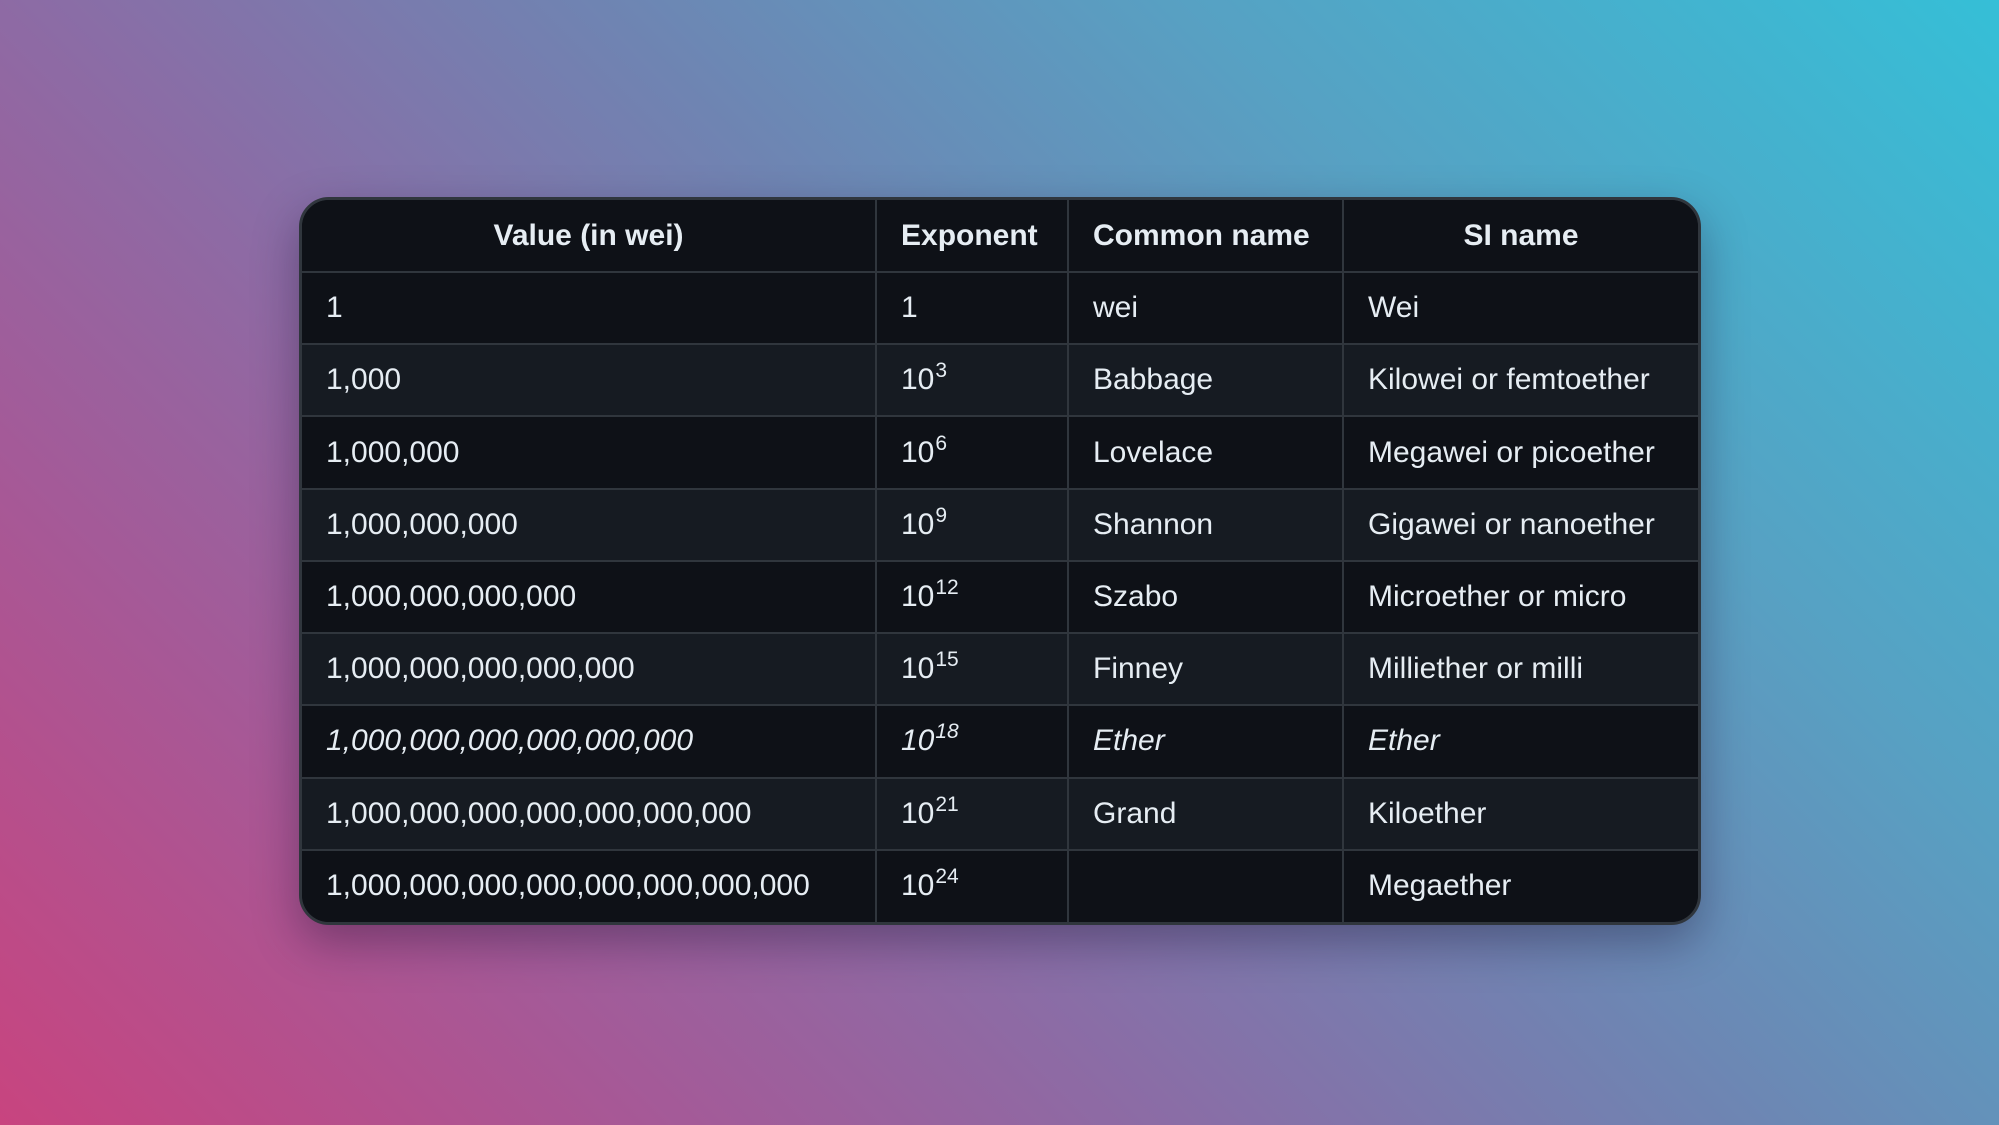  I want to click on header-exponent: Exponent, so click(972, 236).